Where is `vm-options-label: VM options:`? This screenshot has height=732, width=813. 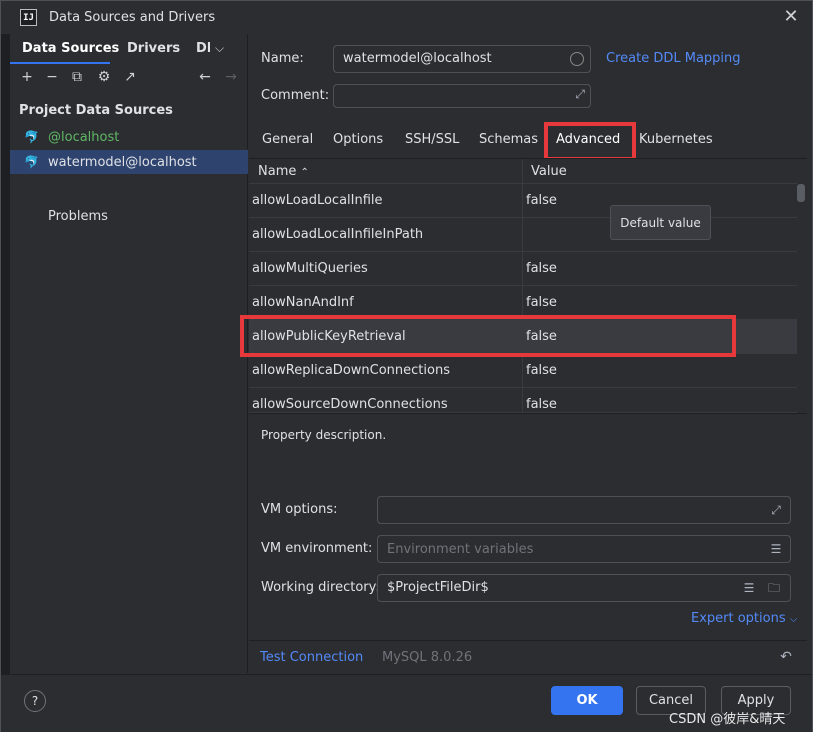 vm-options-label: VM options: is located at coordinates (299, 509).